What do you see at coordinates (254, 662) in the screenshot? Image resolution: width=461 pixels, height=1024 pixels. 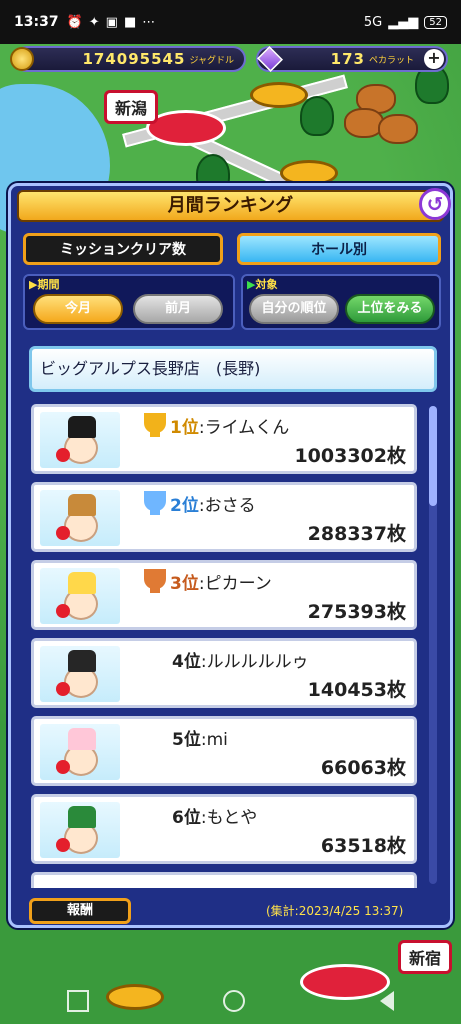 I see `player-name: :ルルルルルゥ` at bounding box center [254, 662].